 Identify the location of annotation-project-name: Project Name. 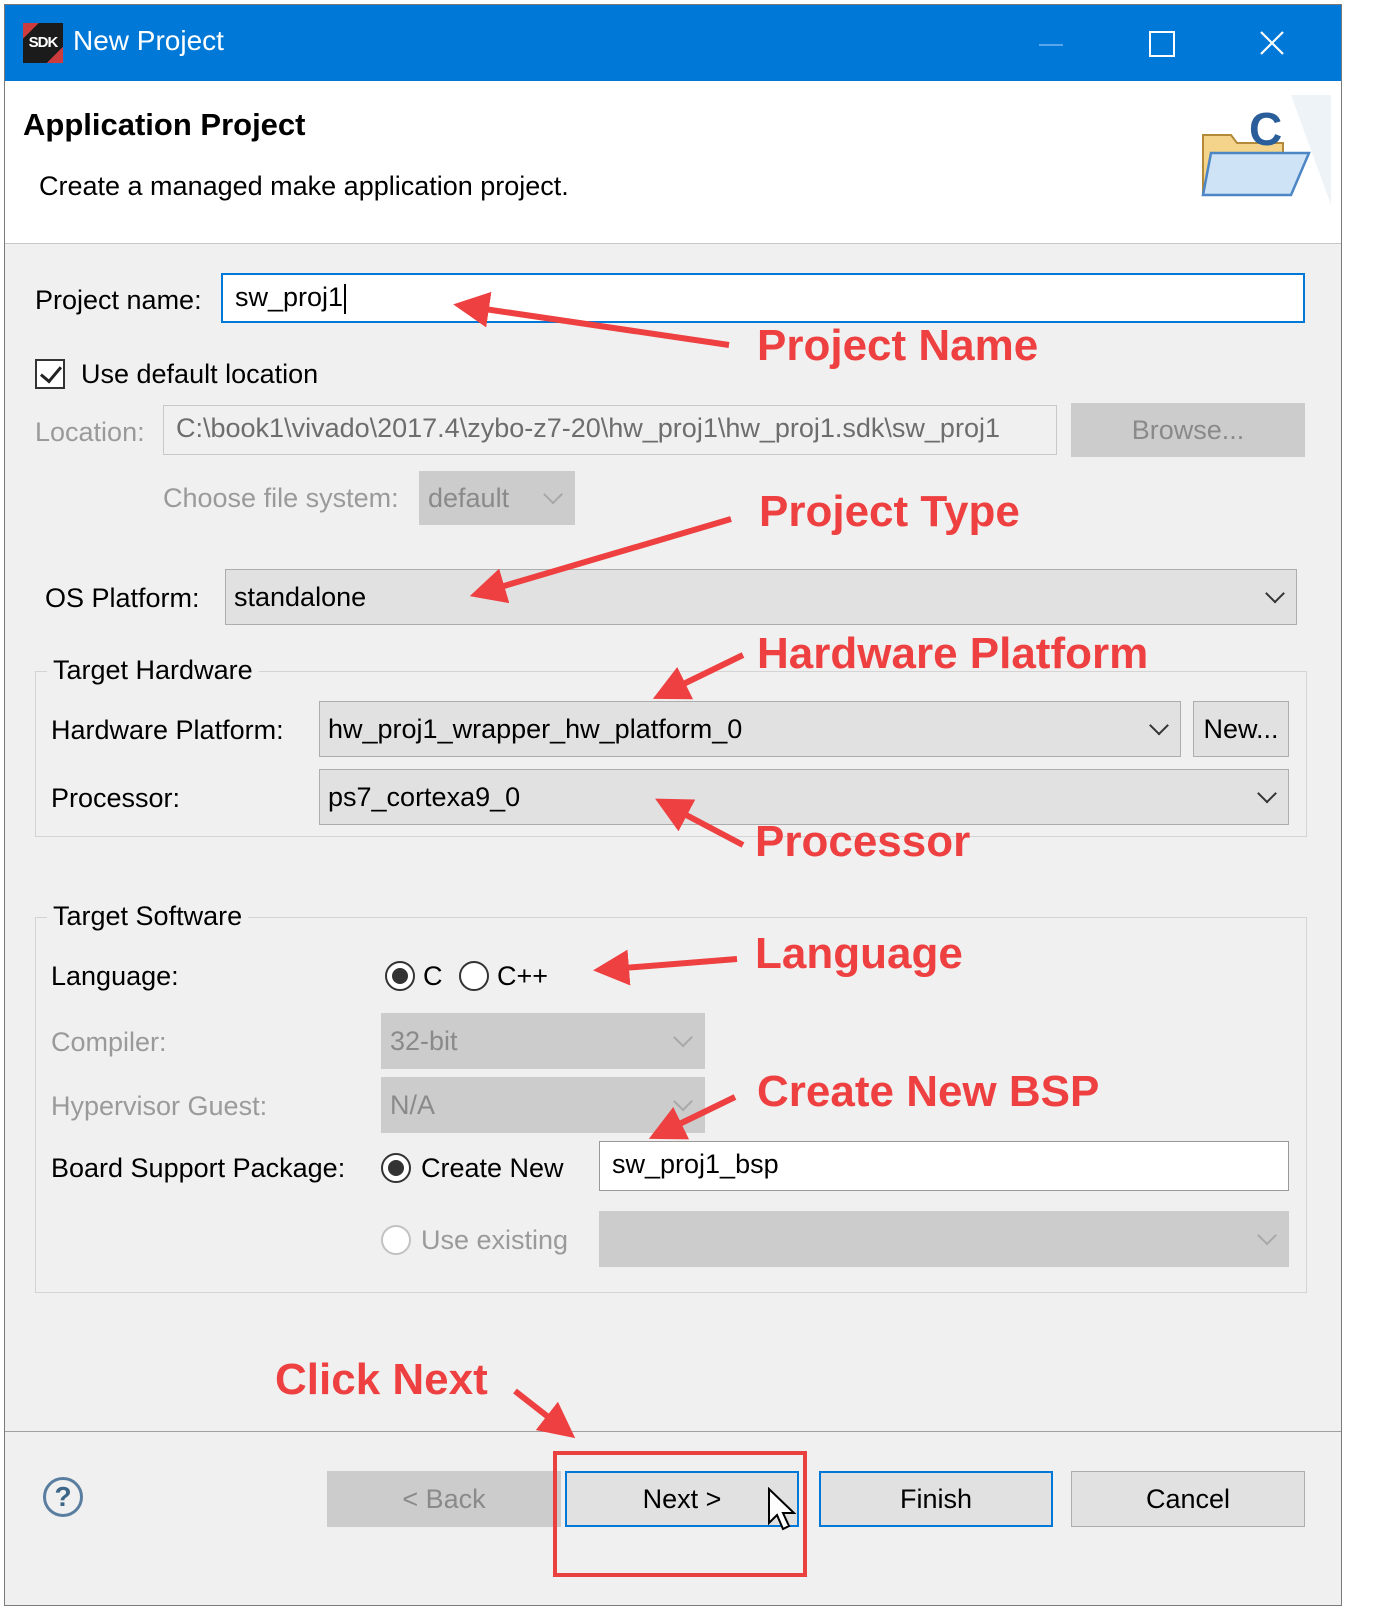
(898, 345).